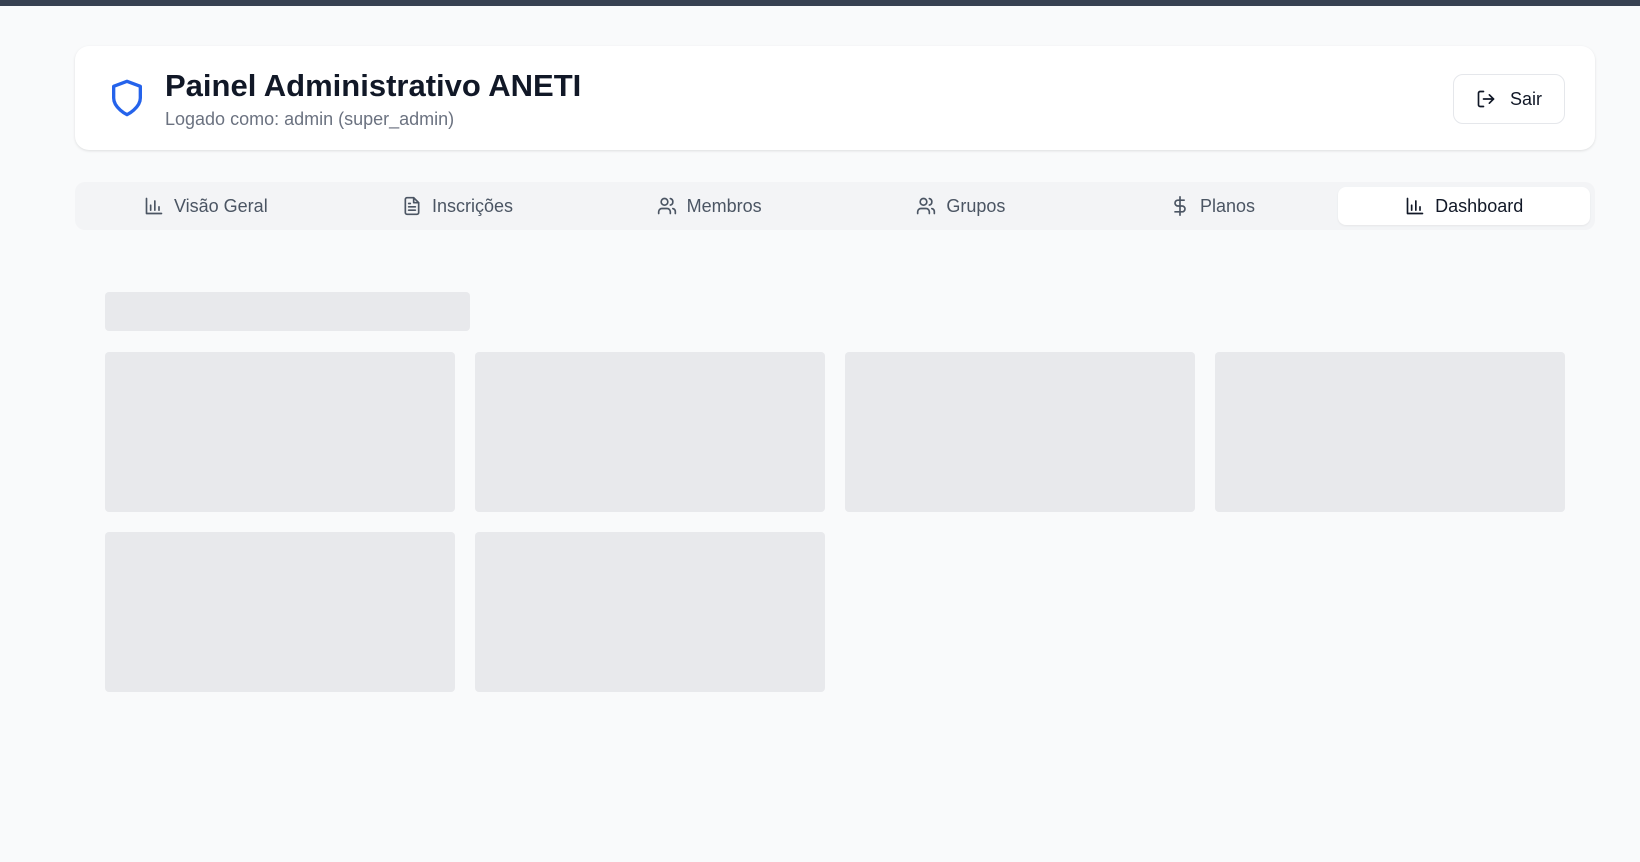 This screenshot has width=1640, height=862. Describe the element at coordinates (220, 205) in the screenshot. I see `tab-label: Visão Geral` at that location.